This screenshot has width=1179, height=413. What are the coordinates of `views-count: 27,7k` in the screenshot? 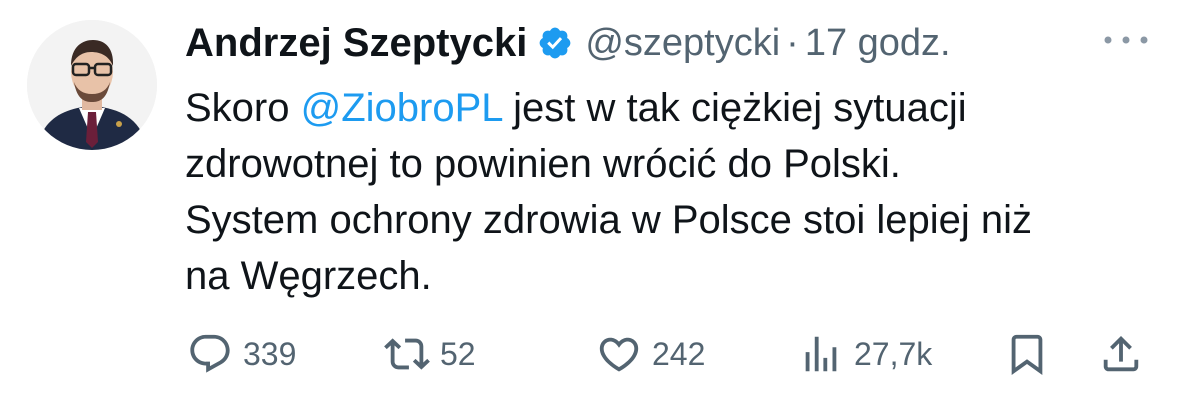 It's located at (893, 353).